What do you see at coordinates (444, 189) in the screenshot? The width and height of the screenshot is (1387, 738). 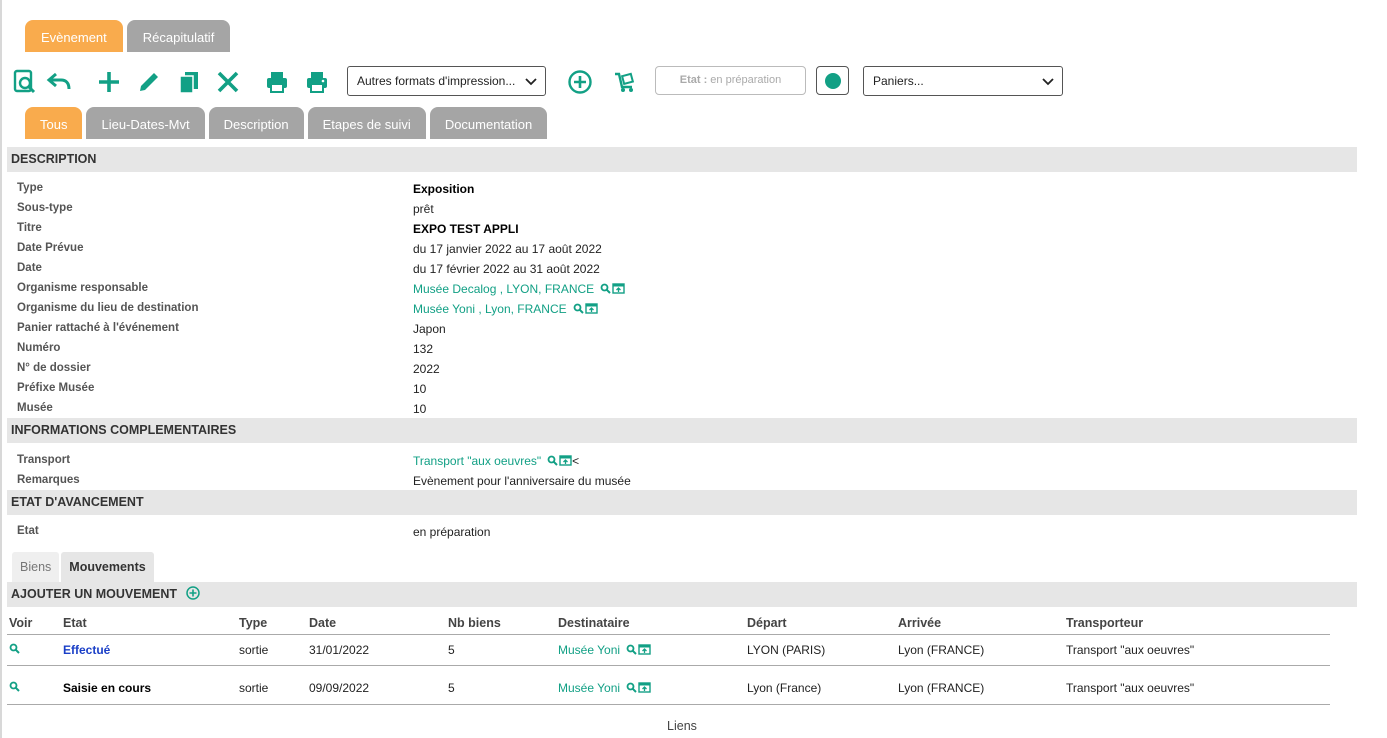 I see `field-value: Exposition` at bounding box center [444, 189].